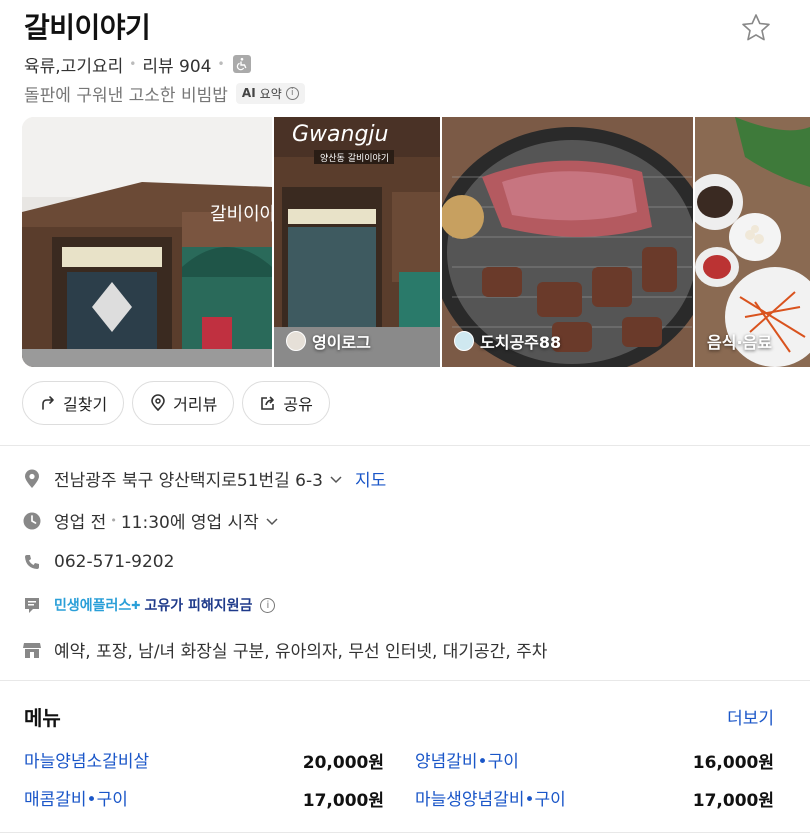 This screenshot has width=810, height=835. Describe the element at coordinates (490, 797) in the screenshot. I see `menu-item-name: 마늘생양념갈비•구이` at that location.